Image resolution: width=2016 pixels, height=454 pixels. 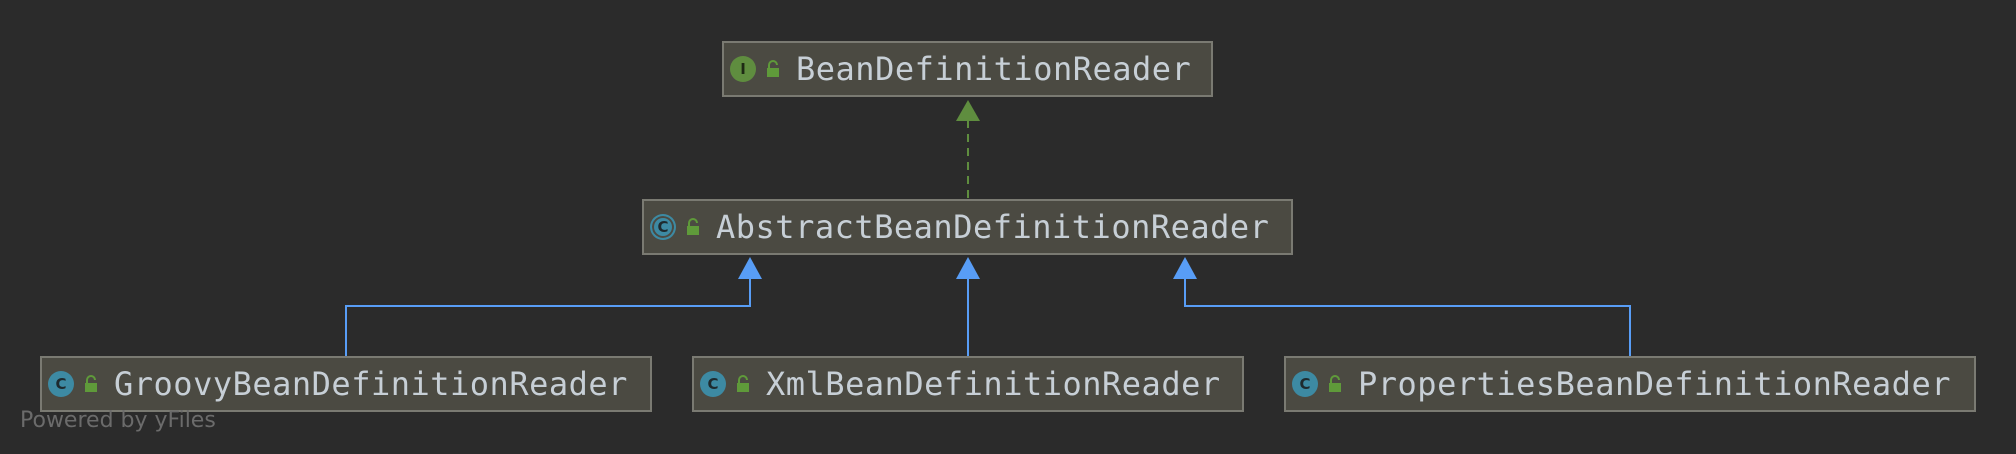 What do you see at coordinates (118, 420) in the screenshot?
I see `powered-by-footer: Powered by yFiles` at bounding box center [118, 420].